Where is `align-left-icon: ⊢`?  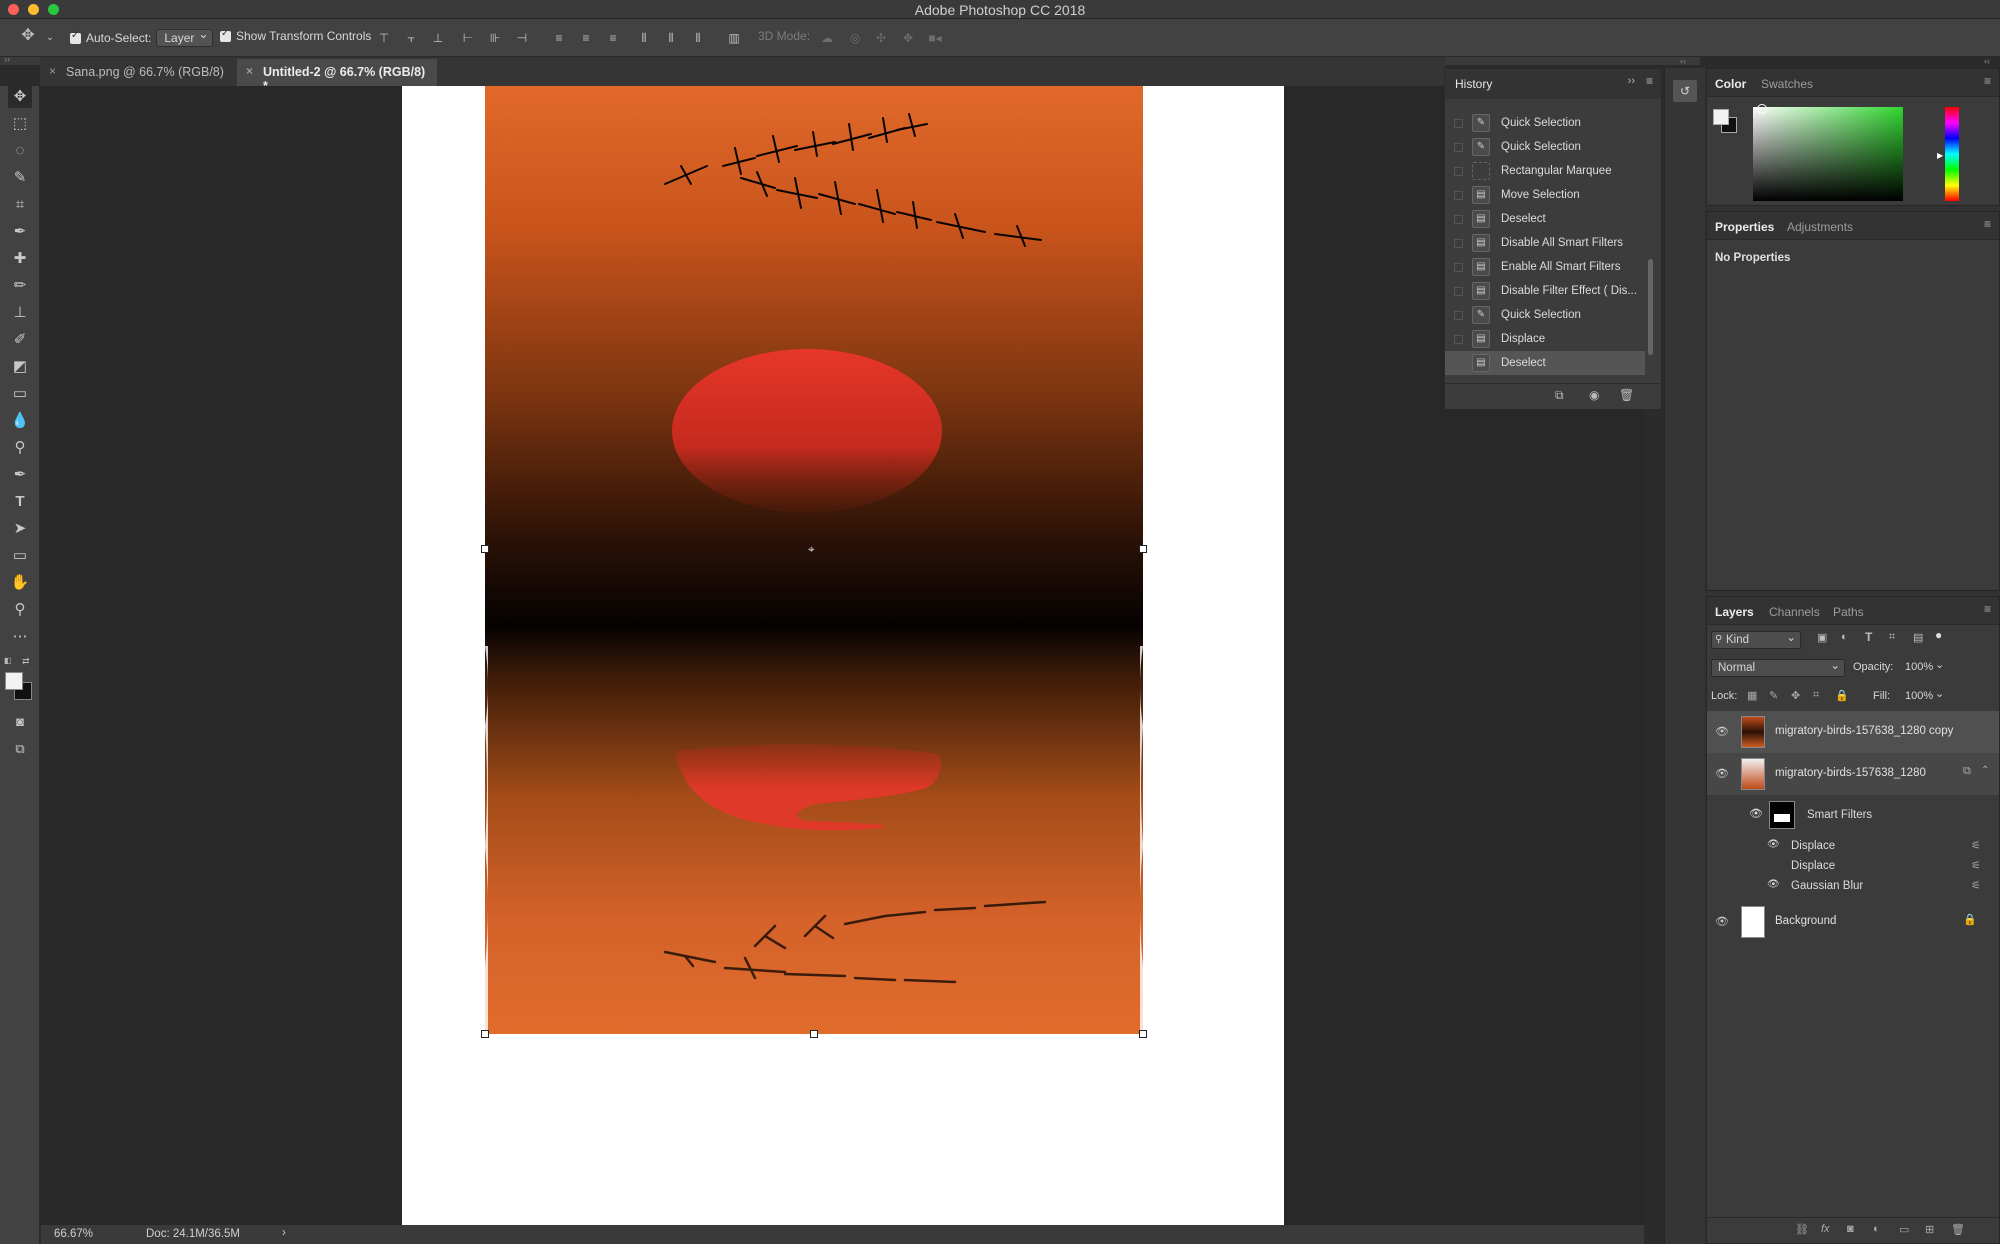
align-left-icon: ⊢ is located at coordinates (468, 38).